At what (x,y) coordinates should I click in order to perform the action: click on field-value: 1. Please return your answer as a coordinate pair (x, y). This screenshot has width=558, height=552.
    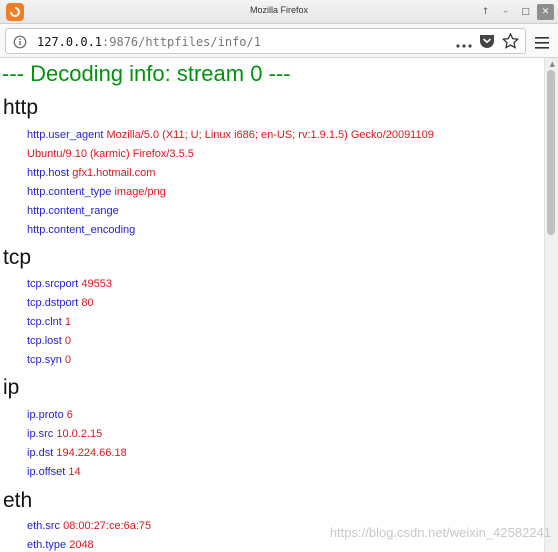
    Looking at the image, I should click on (68, 322).